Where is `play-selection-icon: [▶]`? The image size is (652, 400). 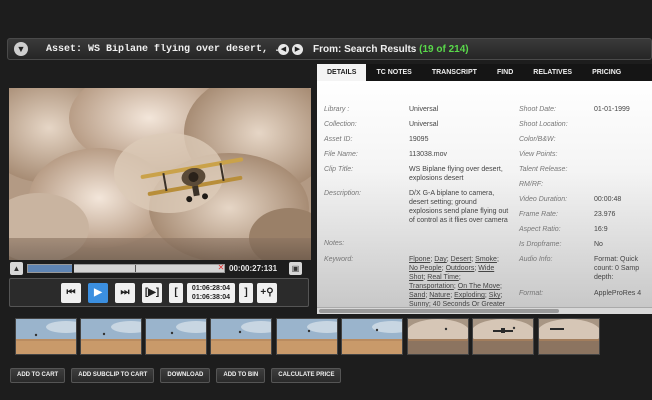
play-selection-icon: [▶] is located at coordinates (152, 292).